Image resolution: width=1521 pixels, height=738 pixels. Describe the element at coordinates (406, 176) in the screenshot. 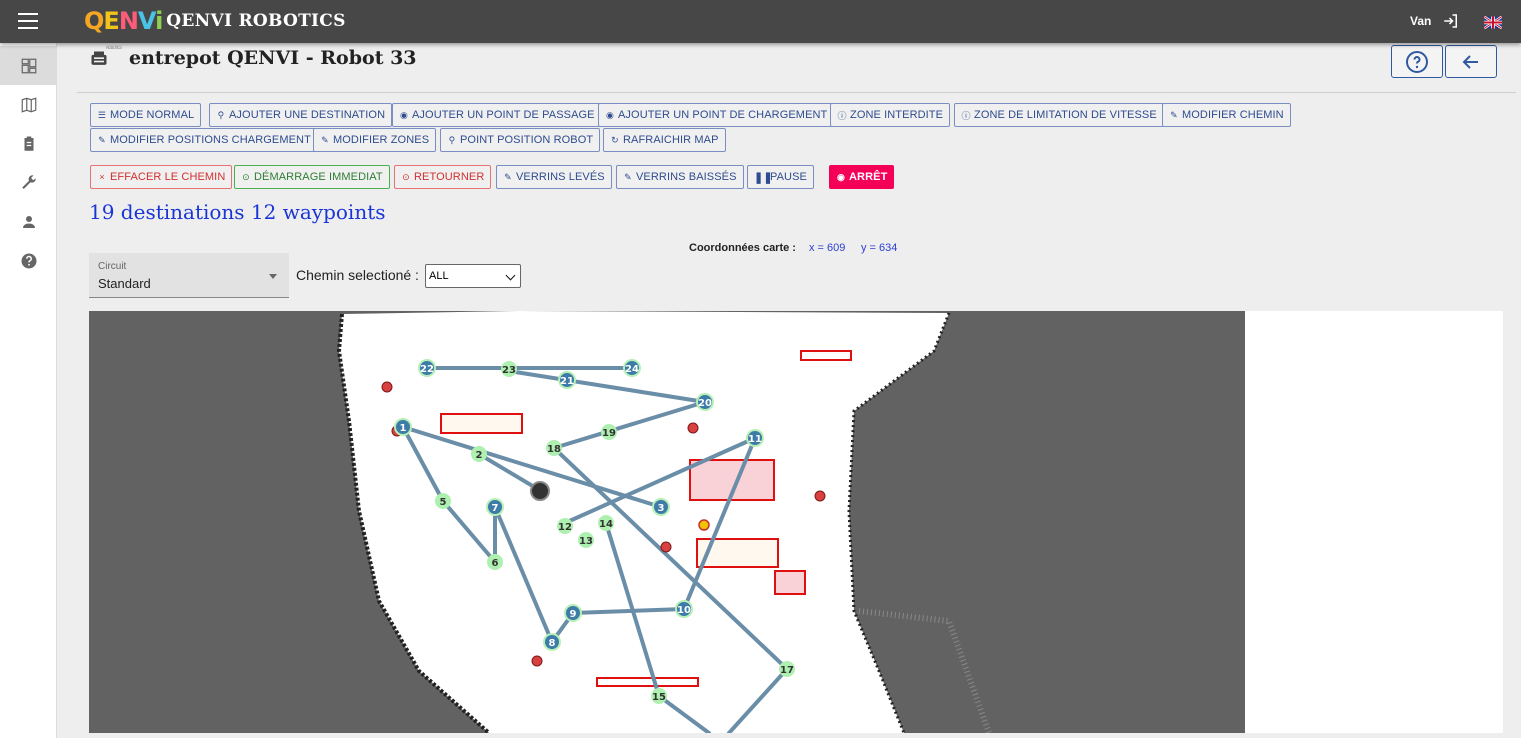

I see `return-icon: ⊙` at that location.